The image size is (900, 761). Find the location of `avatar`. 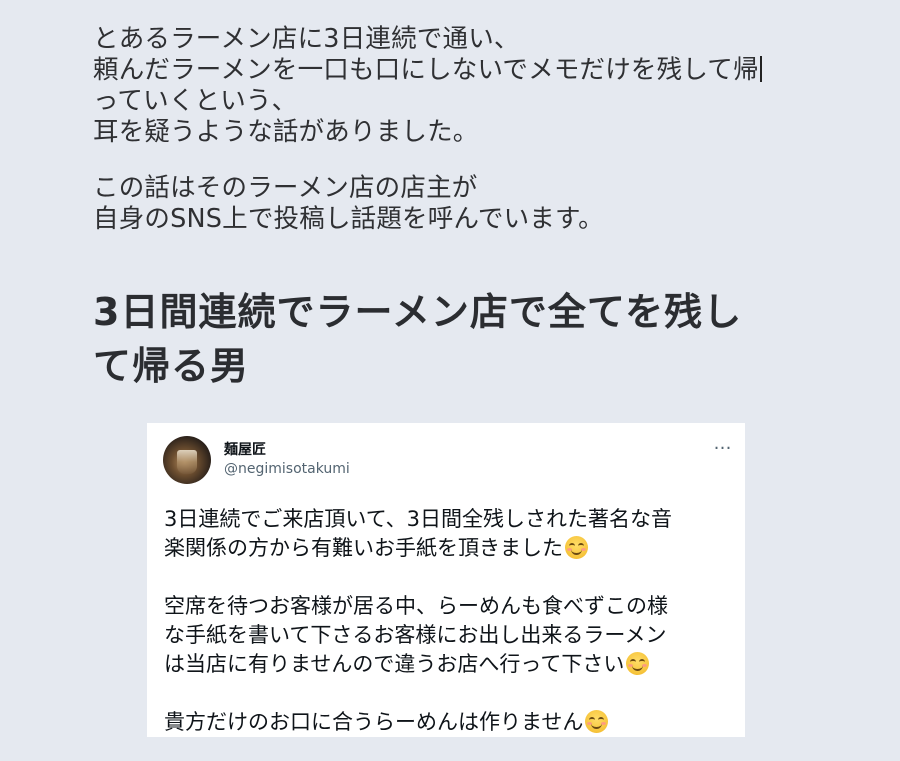

avatar is located at coordinates (187, 460).